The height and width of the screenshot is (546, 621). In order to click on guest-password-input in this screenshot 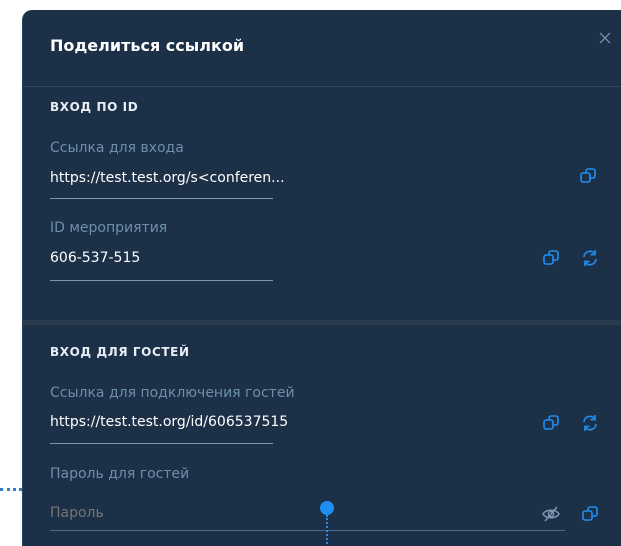, I will do `click(180, 513)`.